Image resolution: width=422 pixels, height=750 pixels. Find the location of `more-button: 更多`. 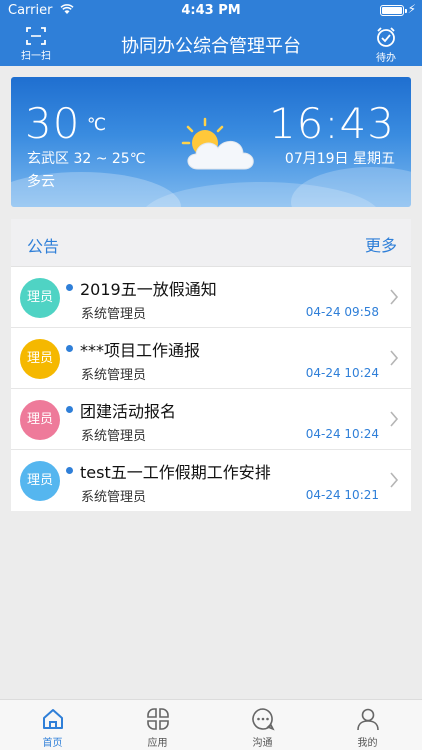

more-button: 更多 is located at coordinates (381, 244).